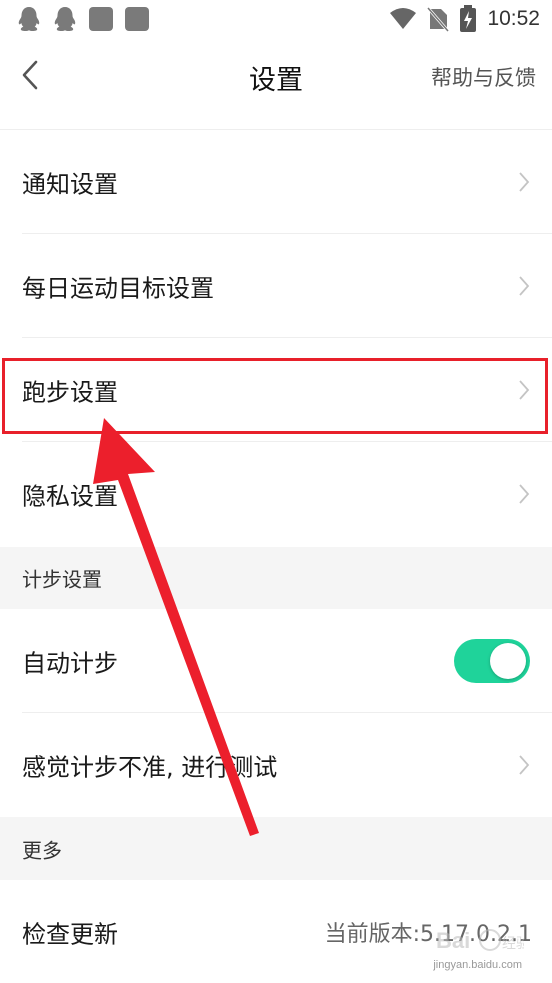 The image size is (552, 983). What do you see at coordinates (453, 940) in the screenshot?
I see `svg-text: Bai` at bounding box center [453, 940].